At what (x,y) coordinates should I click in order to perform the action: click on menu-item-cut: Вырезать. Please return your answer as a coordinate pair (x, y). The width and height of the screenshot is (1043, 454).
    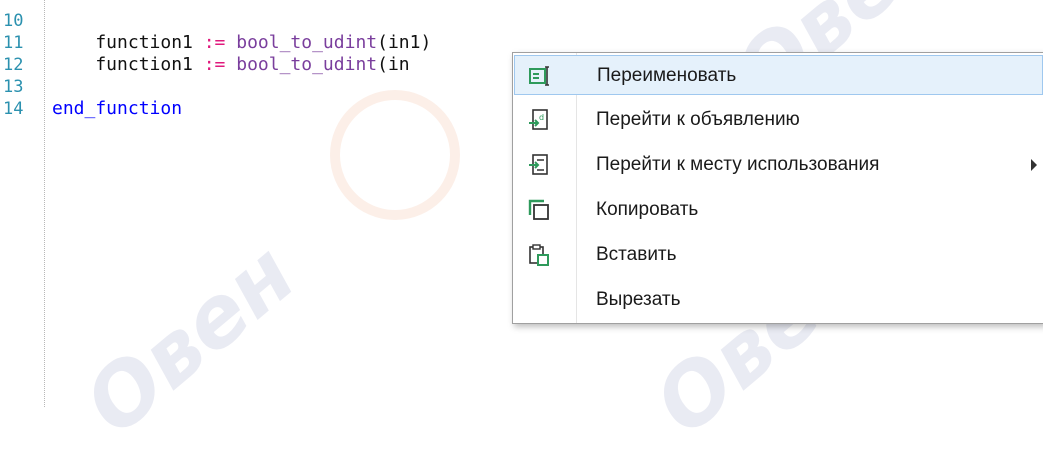
    Looking at the image, I should click on (778, 300).